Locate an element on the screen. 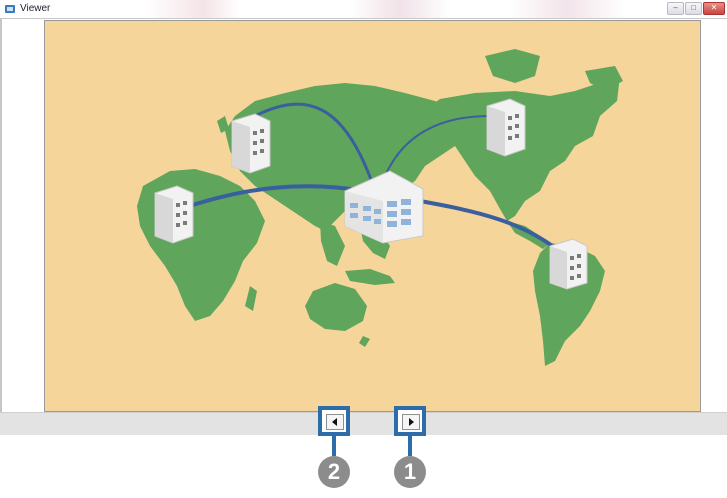  previous-button is located at coordinates (335, 422).